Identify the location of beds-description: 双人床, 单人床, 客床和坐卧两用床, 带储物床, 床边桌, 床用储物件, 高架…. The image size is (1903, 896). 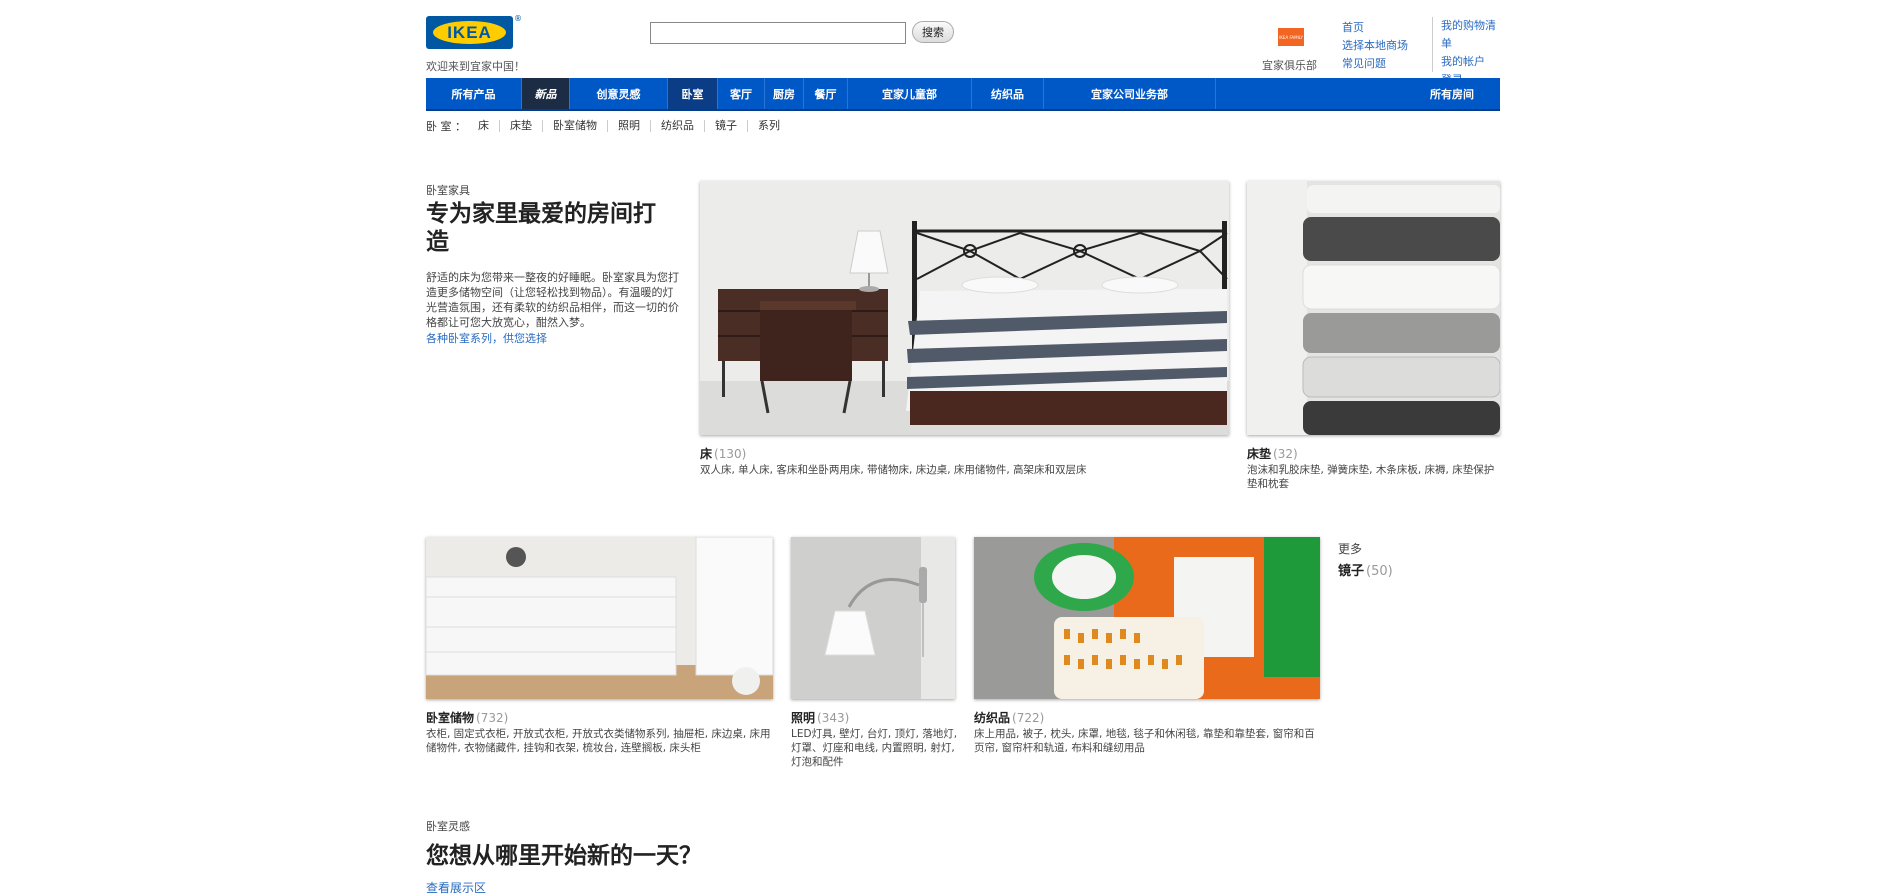
(893, 470).